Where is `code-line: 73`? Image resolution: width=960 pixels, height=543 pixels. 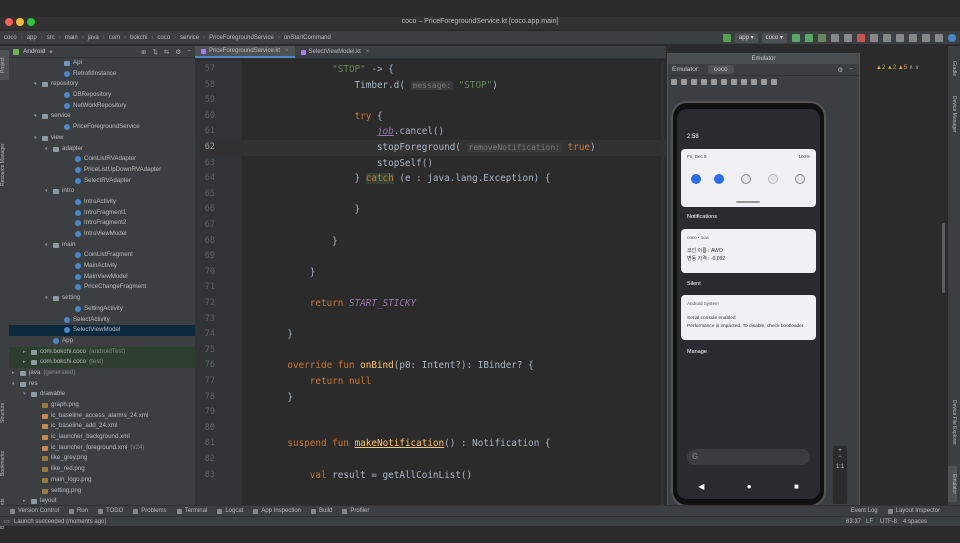
code-line: 73 is located at coordinates (430, 320).